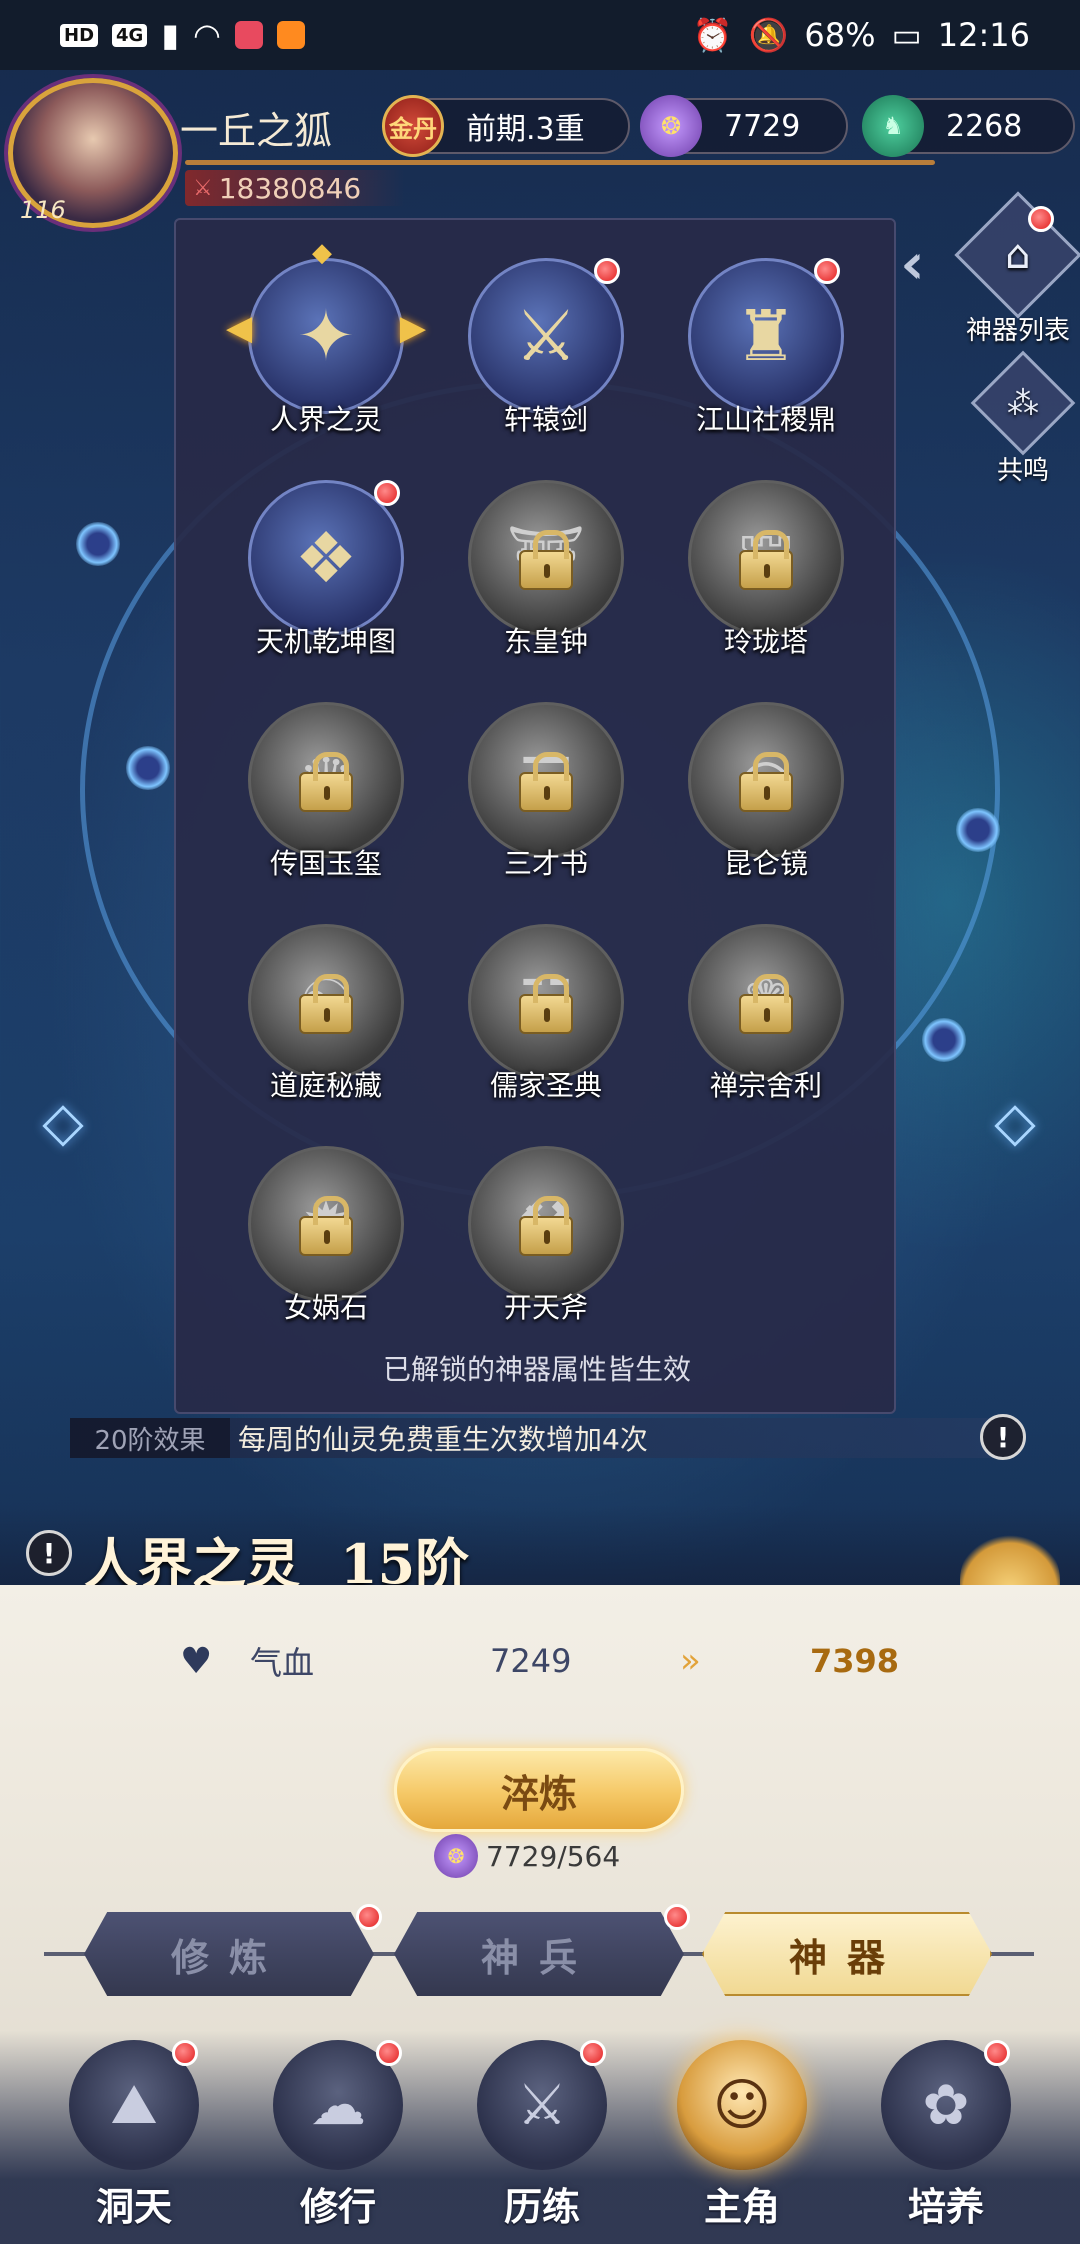 The image size is (1080, 2244). I want to click on artifact-list-button: ⌂ 神器列表, so click(1017, 269).